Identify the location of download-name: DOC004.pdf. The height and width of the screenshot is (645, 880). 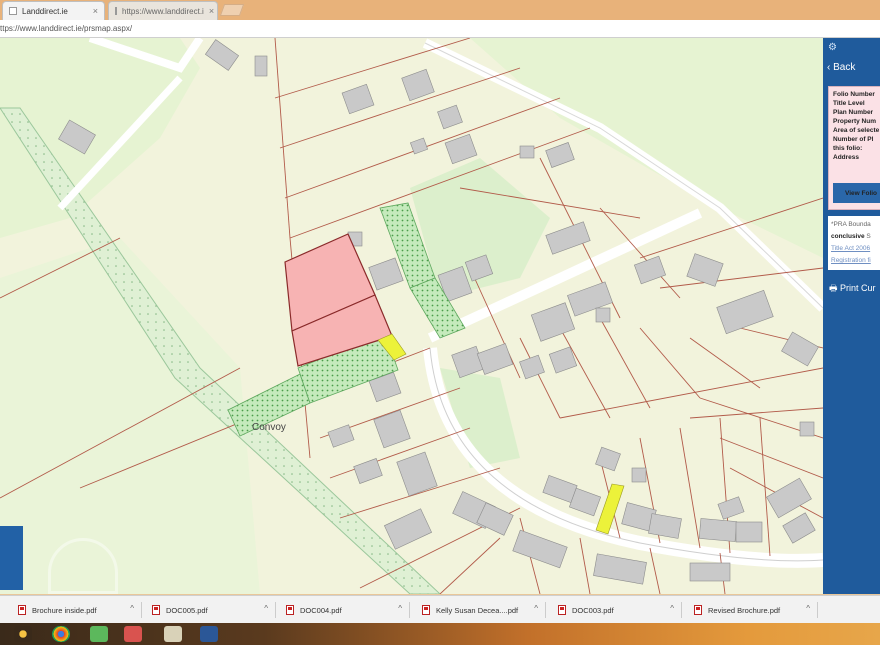
(321, 610).